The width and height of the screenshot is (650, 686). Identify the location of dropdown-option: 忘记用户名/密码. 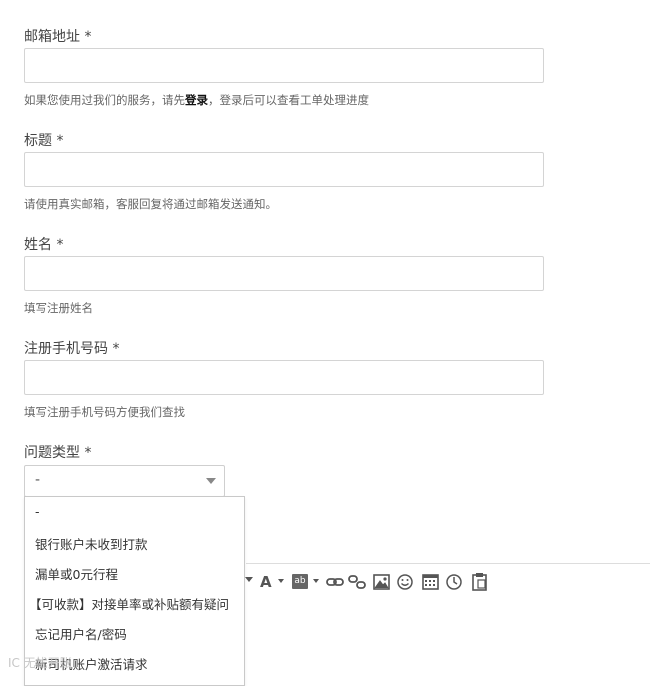
(81, 633).